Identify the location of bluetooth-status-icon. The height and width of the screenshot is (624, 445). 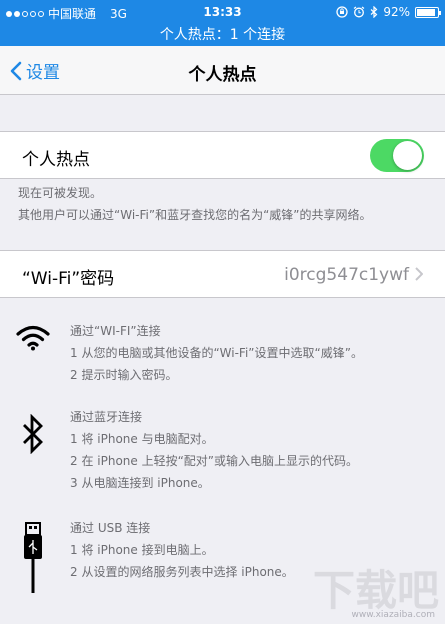
(374, 12).